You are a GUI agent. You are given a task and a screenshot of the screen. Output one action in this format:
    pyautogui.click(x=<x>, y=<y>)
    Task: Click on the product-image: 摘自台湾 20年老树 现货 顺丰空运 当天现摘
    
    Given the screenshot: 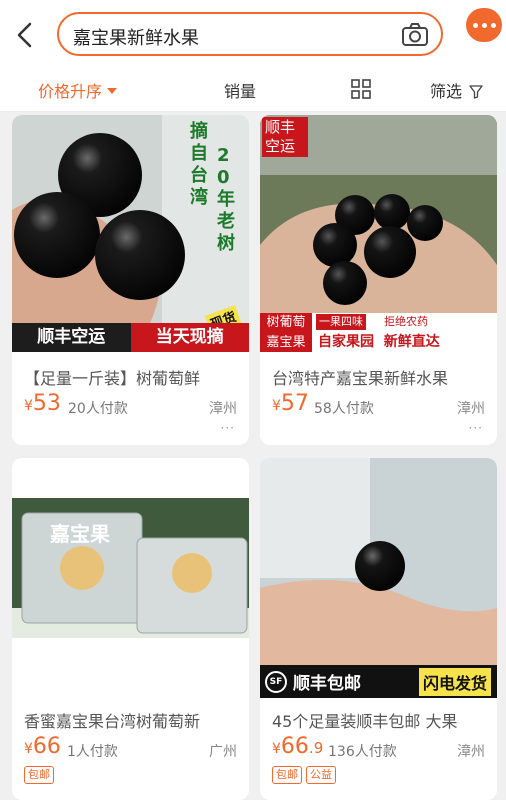 What is the action you would take?
    pyautogui.click(x=130, y=233)
    